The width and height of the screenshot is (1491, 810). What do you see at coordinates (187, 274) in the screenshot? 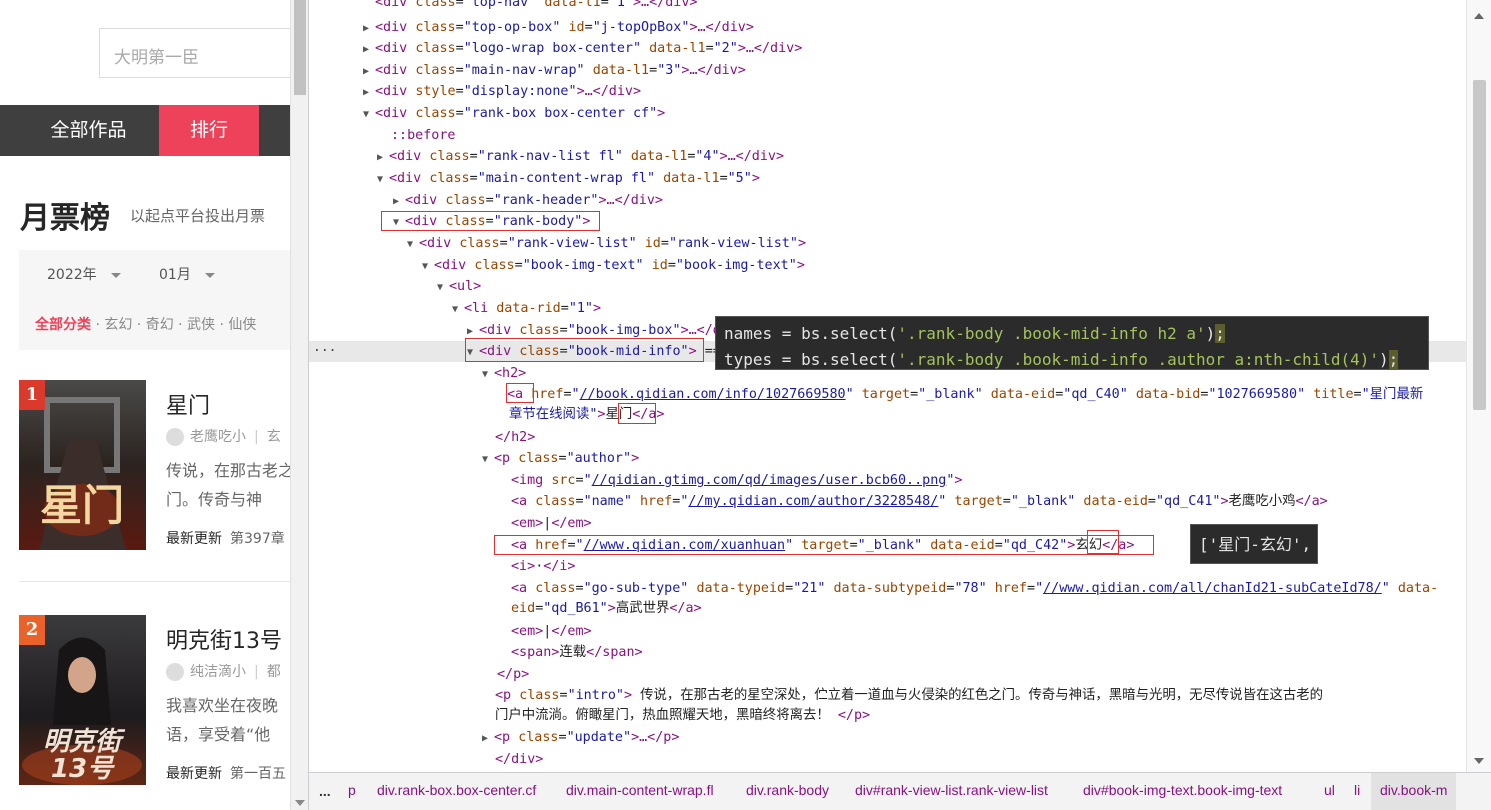
I see `month-select: 01月` at bounding box center [187, 274].